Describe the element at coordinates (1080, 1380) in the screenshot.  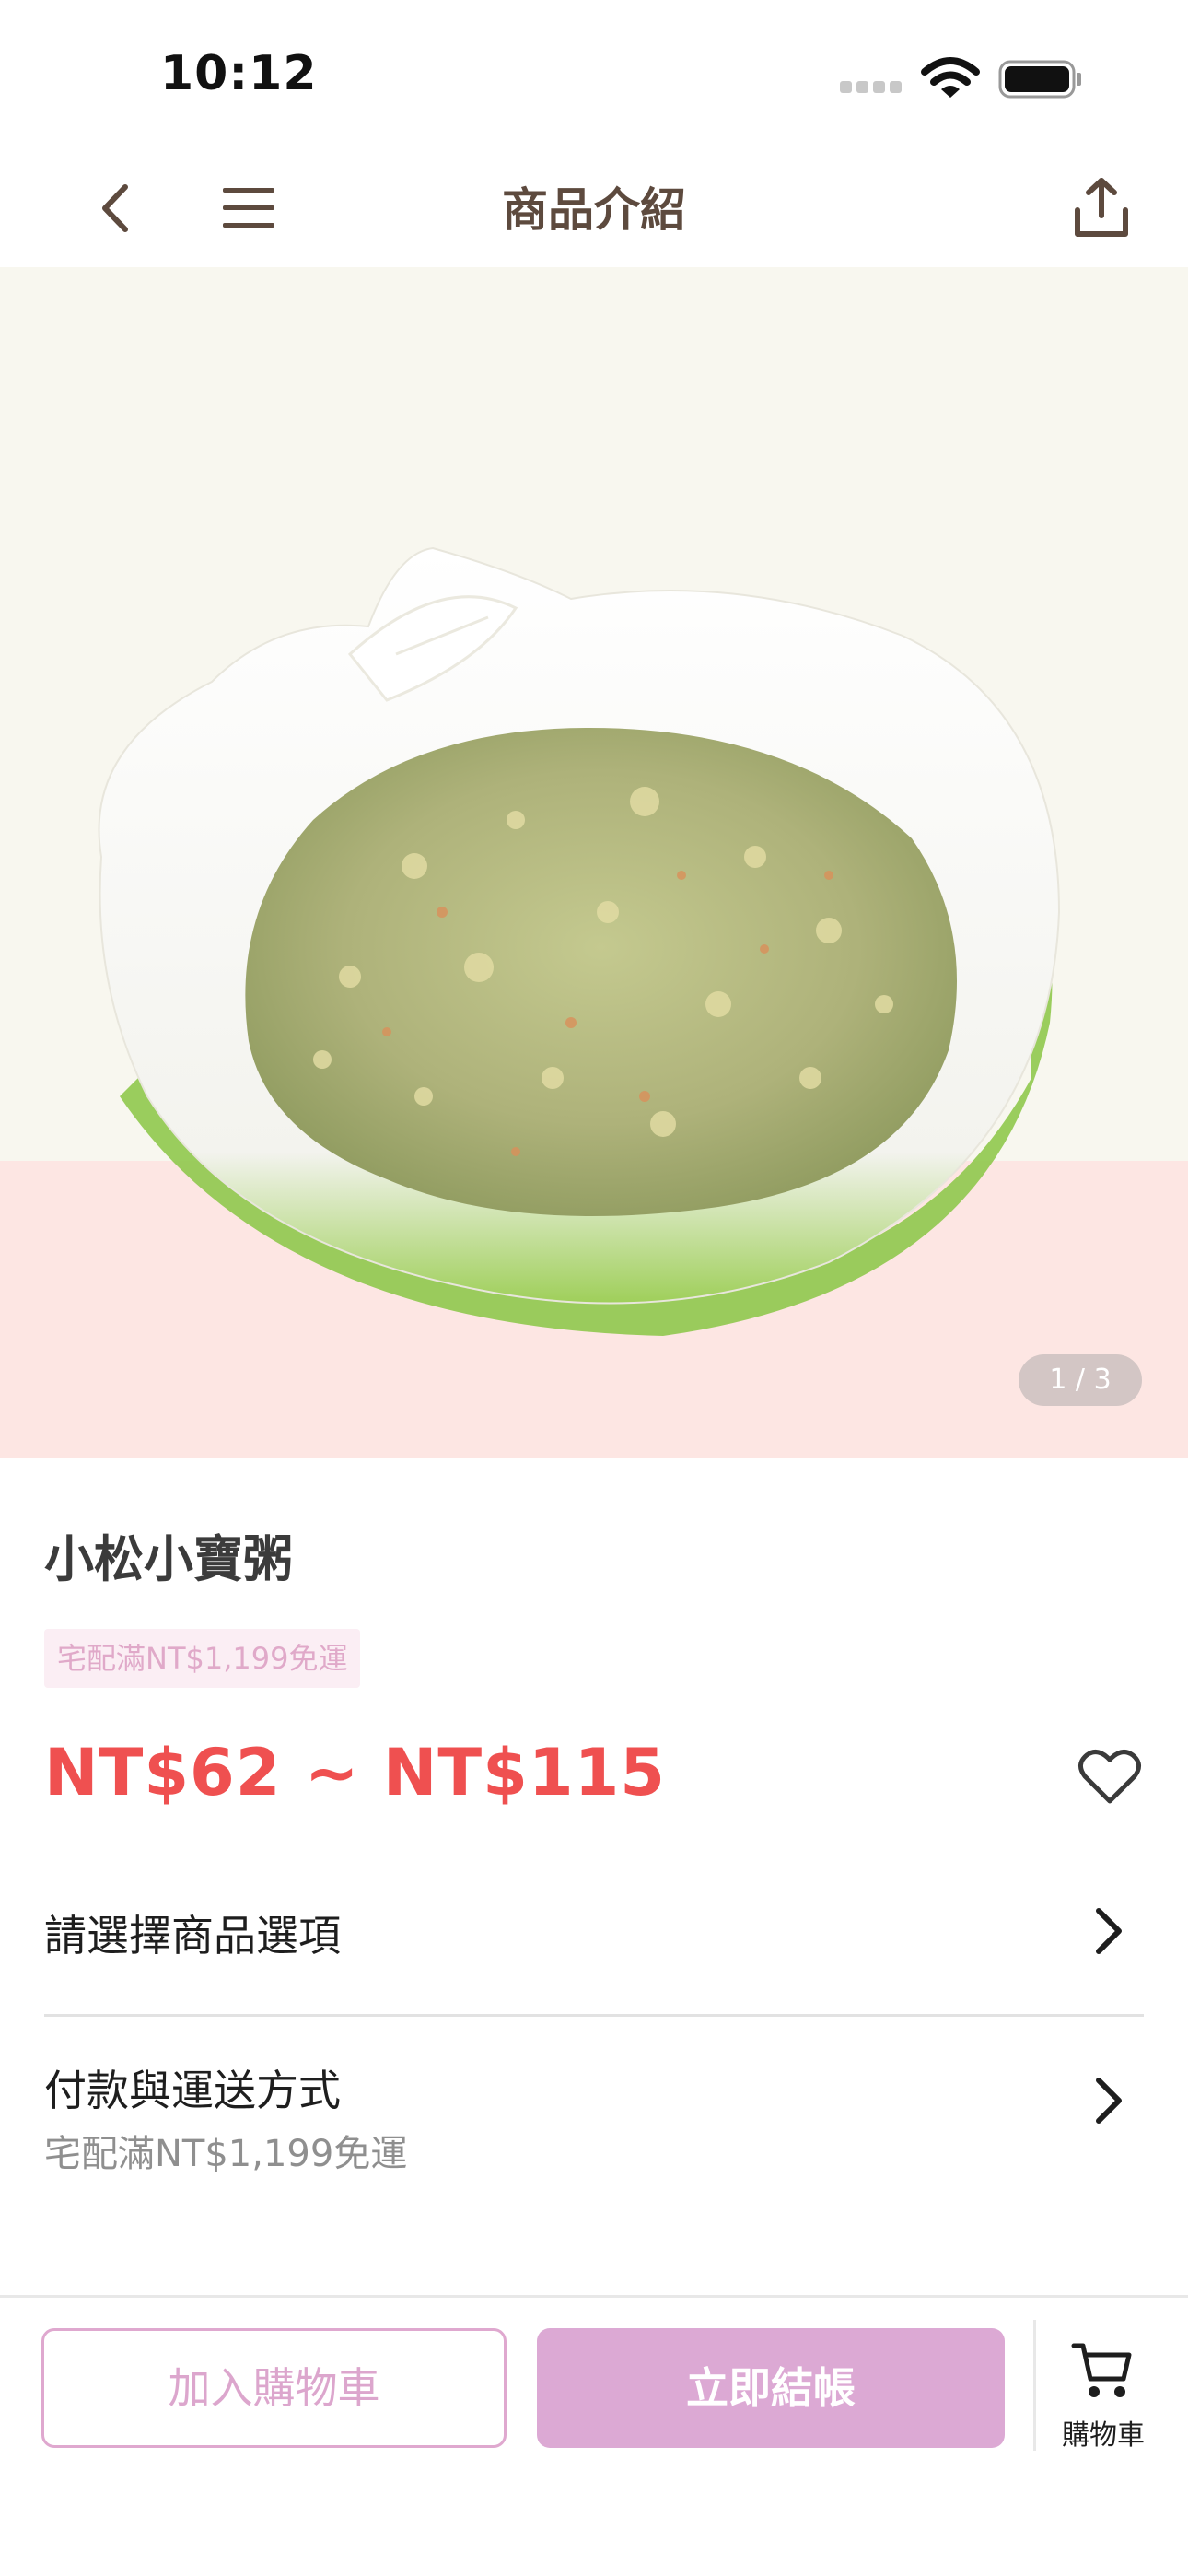
I see `image-counter: 1 / 3` at that location.